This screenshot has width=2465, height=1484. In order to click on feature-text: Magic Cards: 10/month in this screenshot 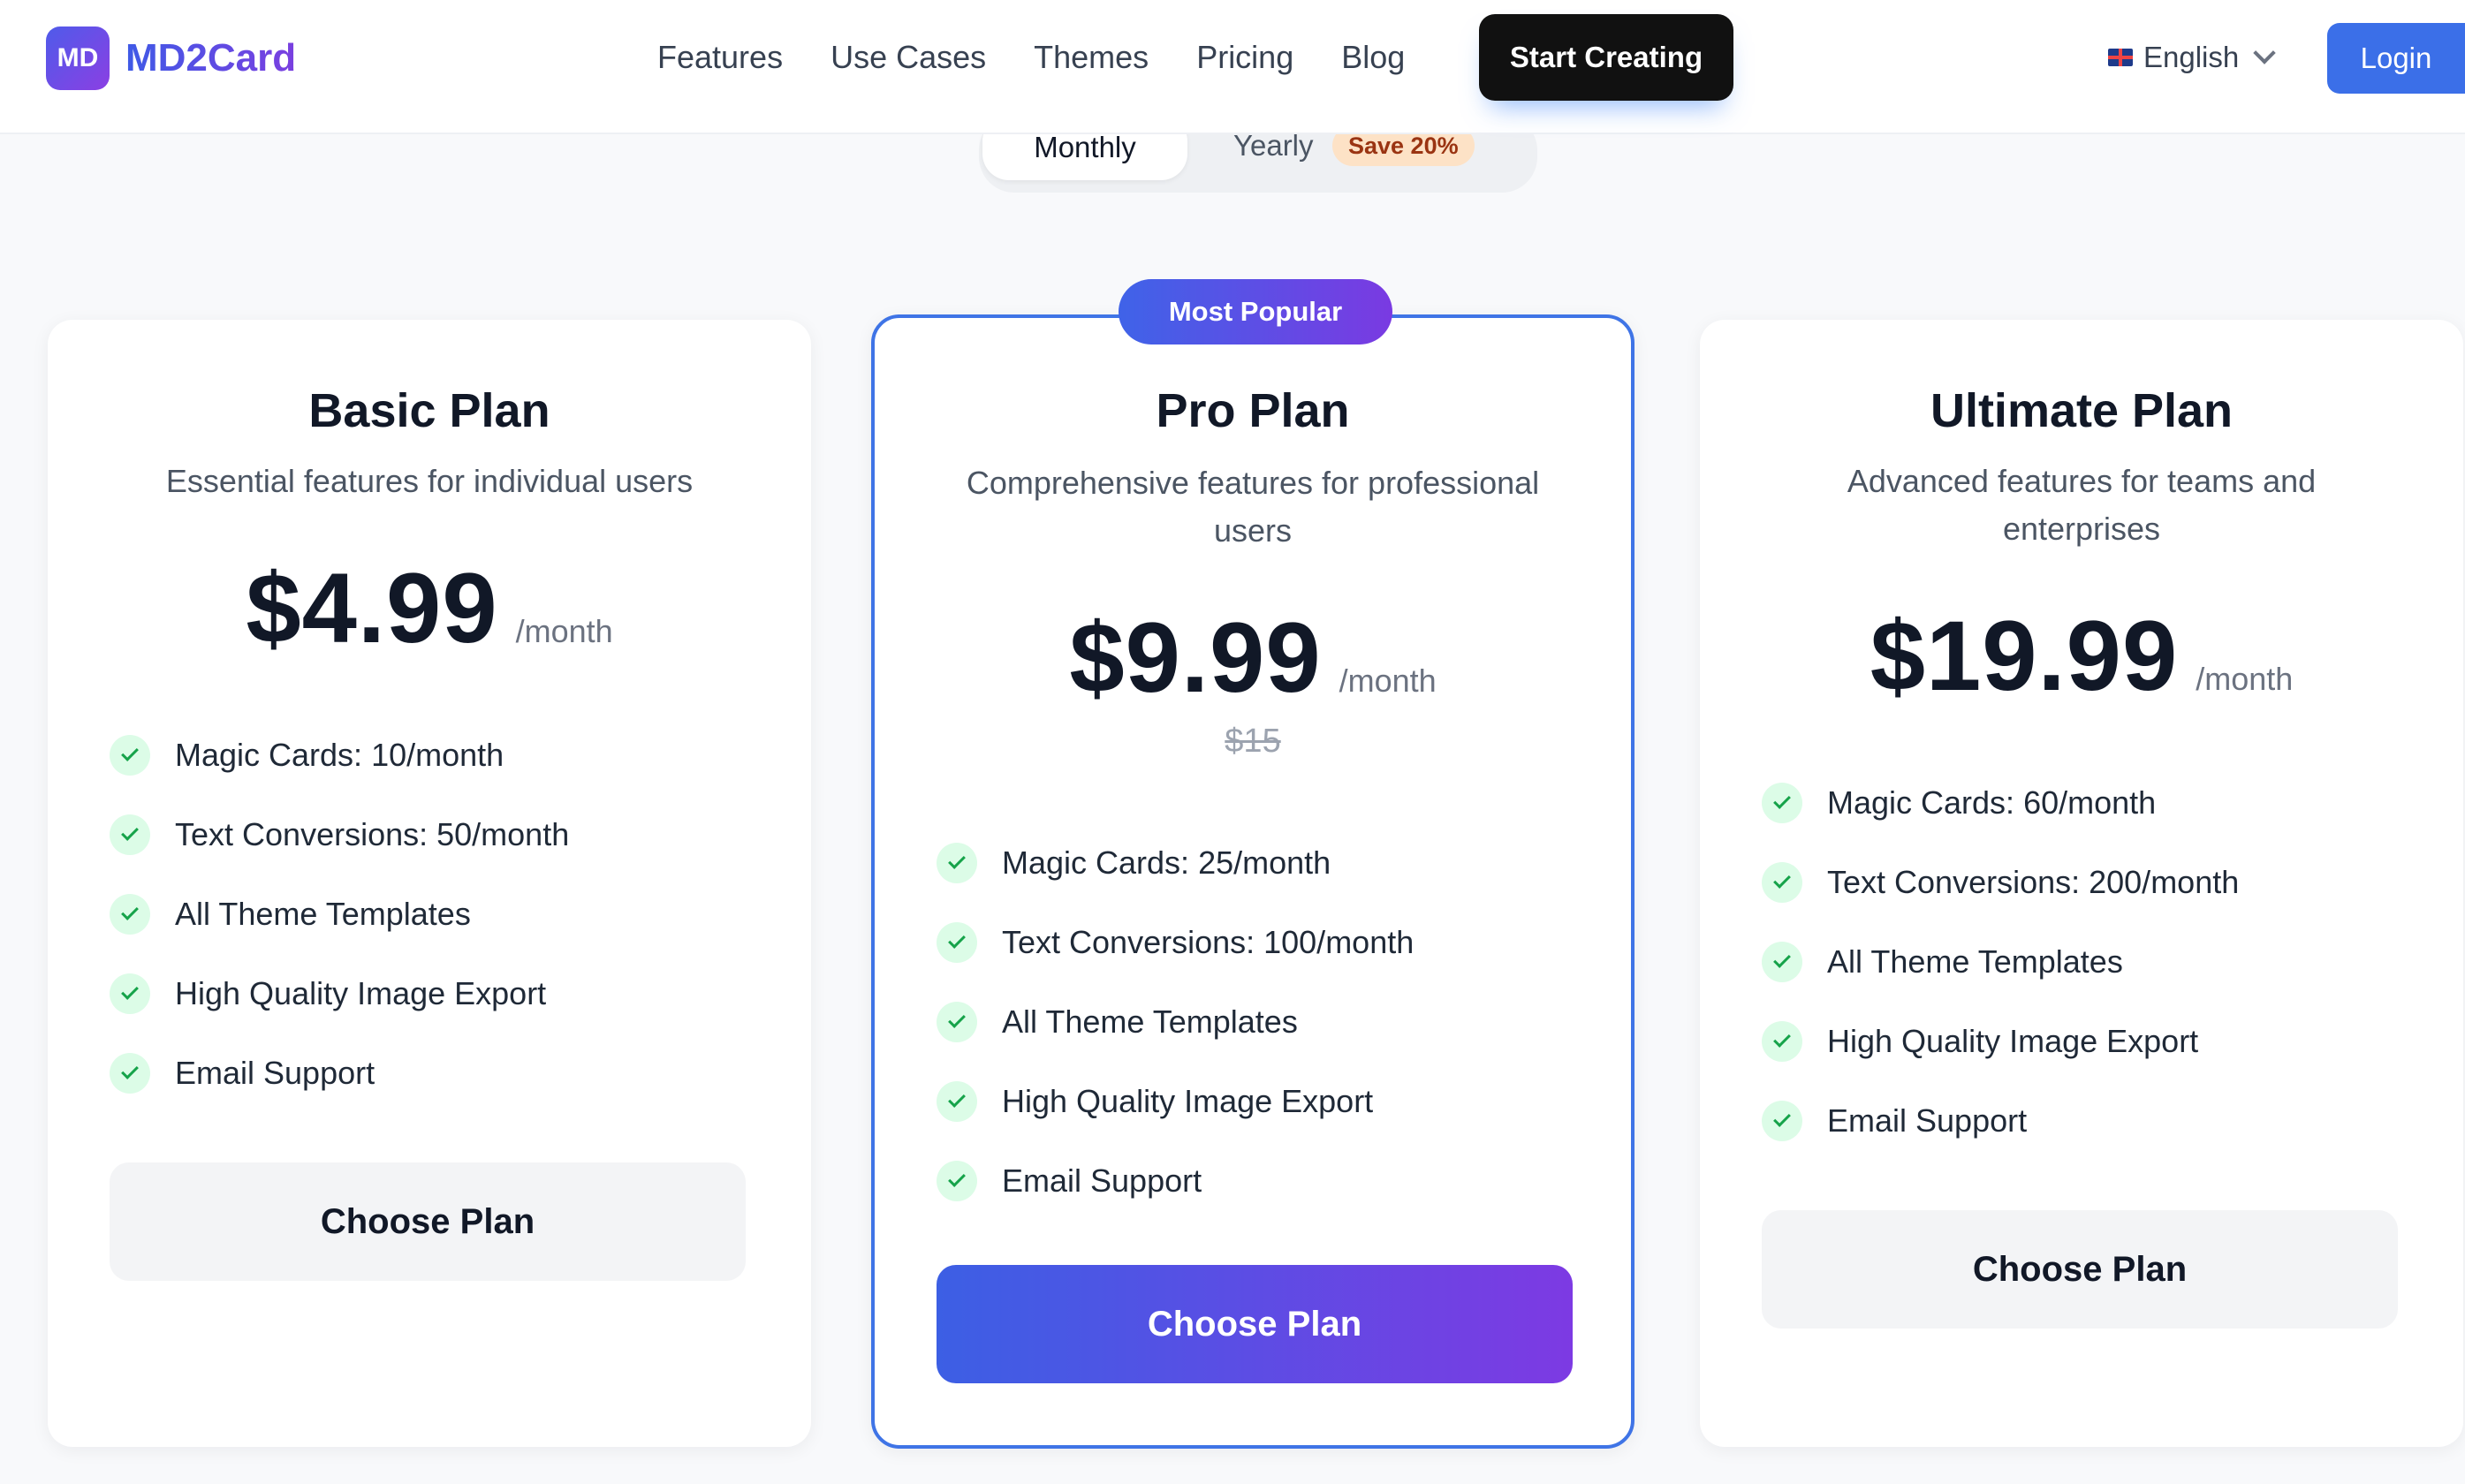, I will do `click(339, 755)`.